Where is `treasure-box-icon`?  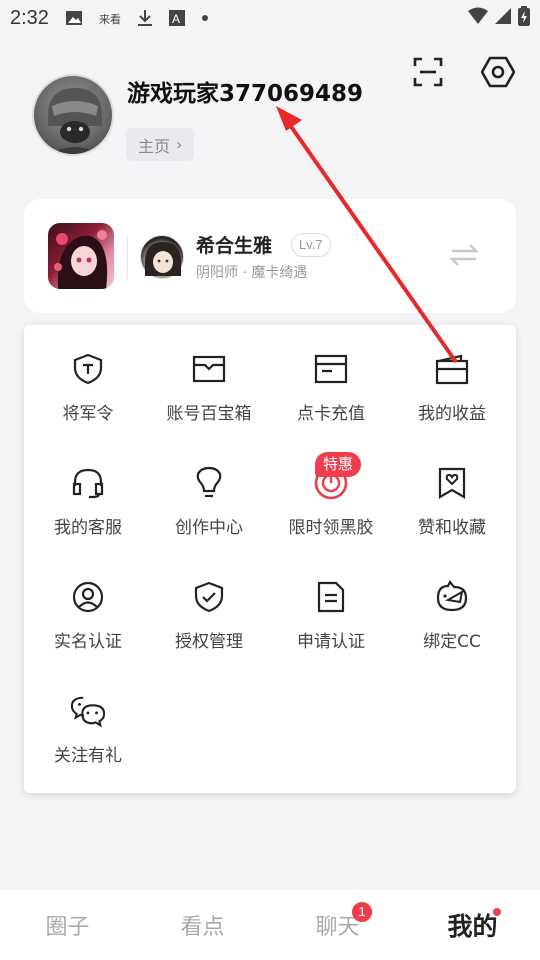
treasure-box-icon is located at coordinates (209, 369).